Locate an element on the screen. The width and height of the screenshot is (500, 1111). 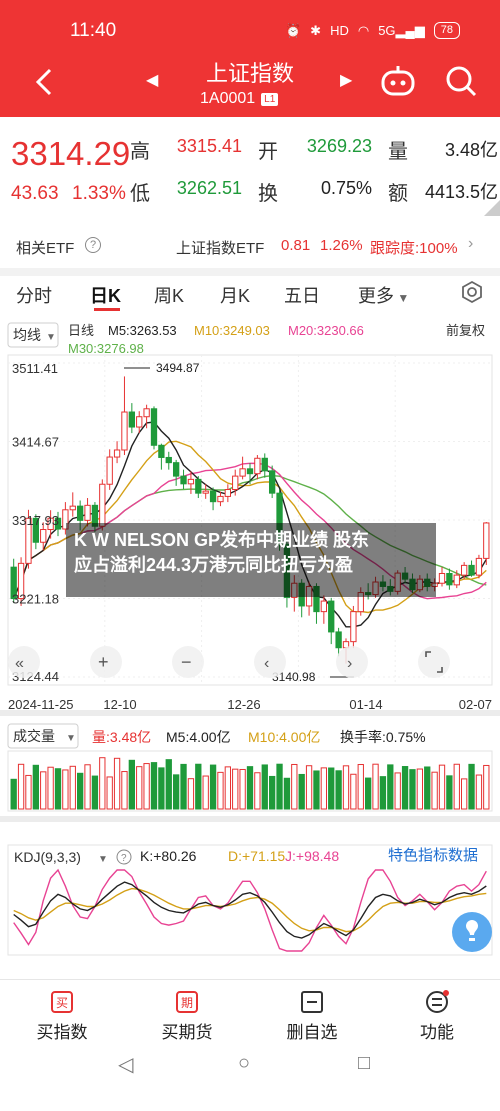
zoom-in-button: + is located at coordinates (106, 662).